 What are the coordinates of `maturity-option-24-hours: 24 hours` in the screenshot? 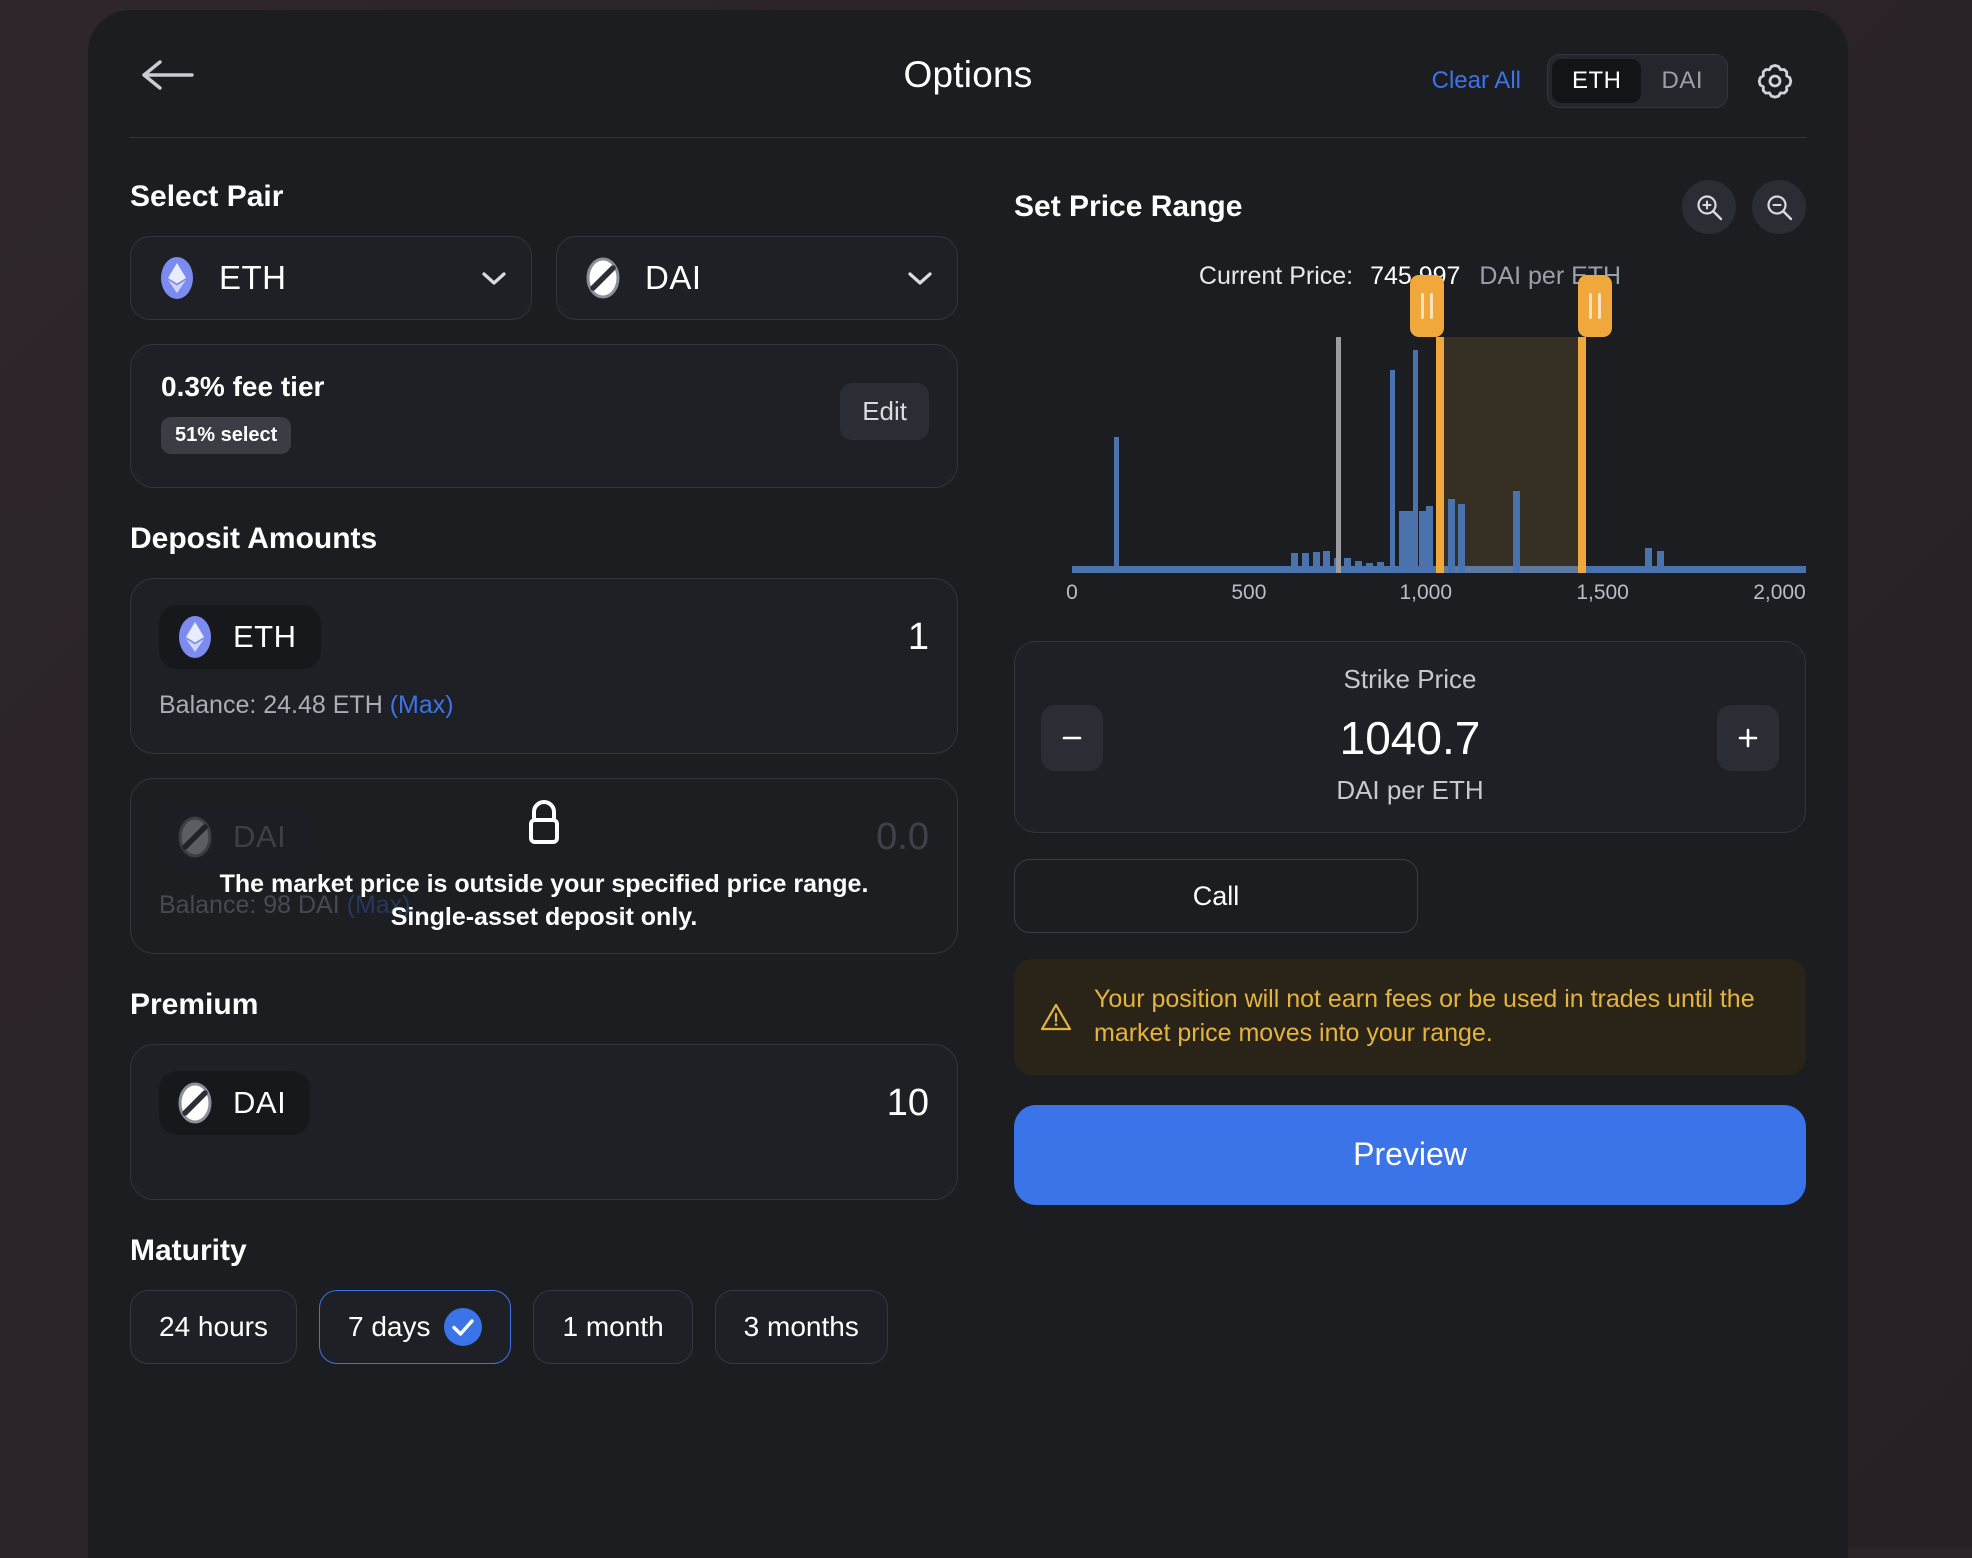 It's located at (213, 1327).